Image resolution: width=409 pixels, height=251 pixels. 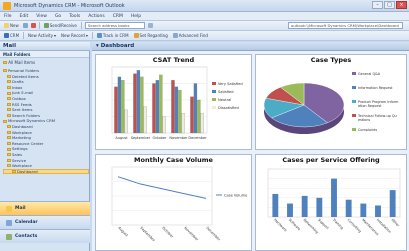 What do you see at coordinates (74, 16) in the screenshot?
I see `menu-tools: Tools` at bounding box center [74, 16].